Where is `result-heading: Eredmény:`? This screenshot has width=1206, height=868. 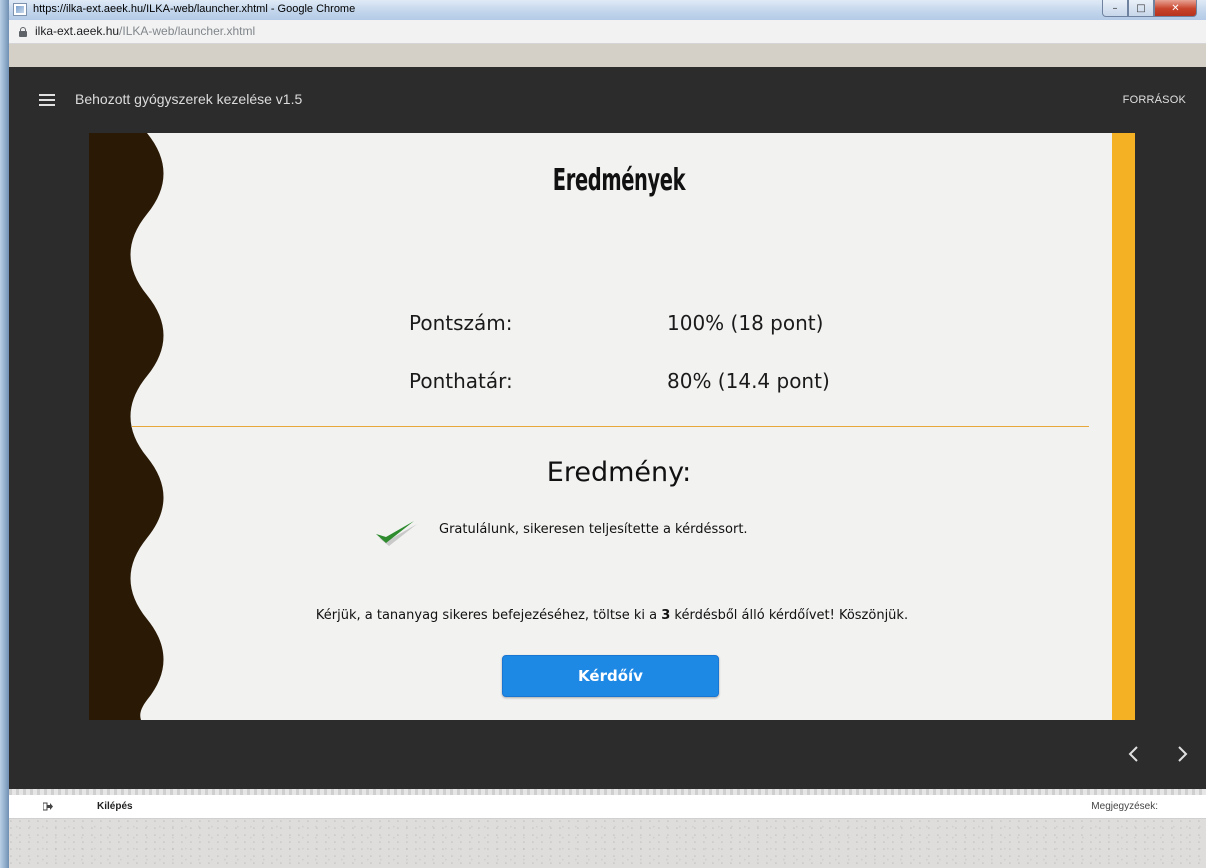 result-heading: Eredmény: is located at coordinates (619, 472).